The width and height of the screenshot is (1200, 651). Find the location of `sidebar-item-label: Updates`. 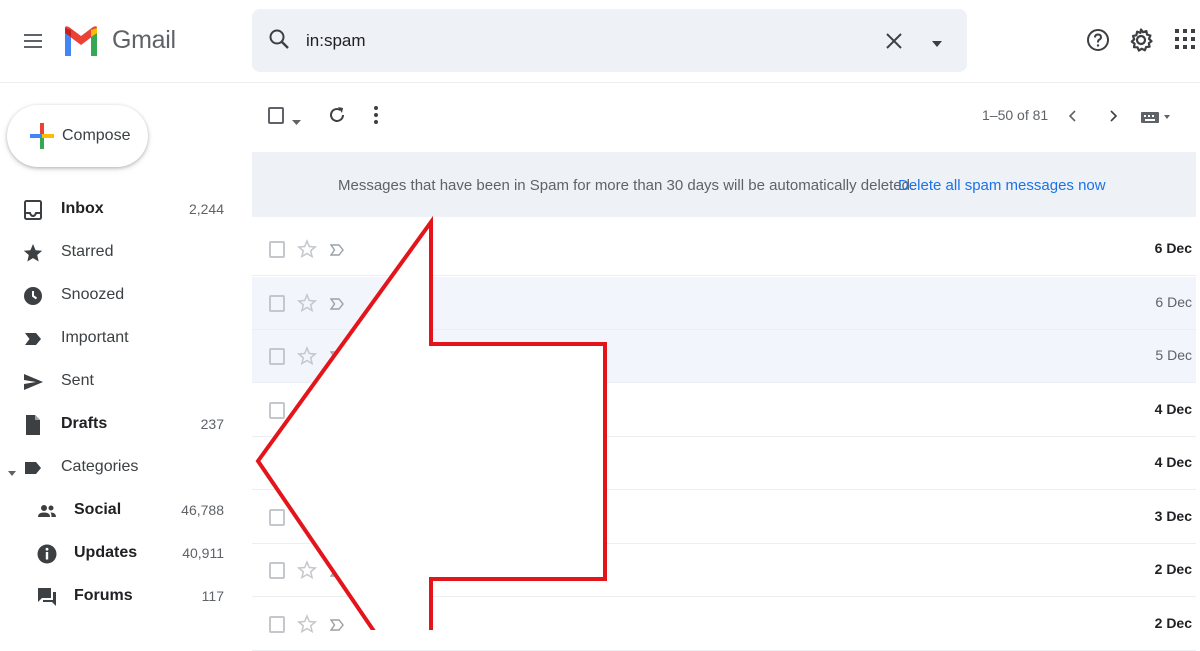

sidebar-item-label: Updates is located at coordinates (106, 552).